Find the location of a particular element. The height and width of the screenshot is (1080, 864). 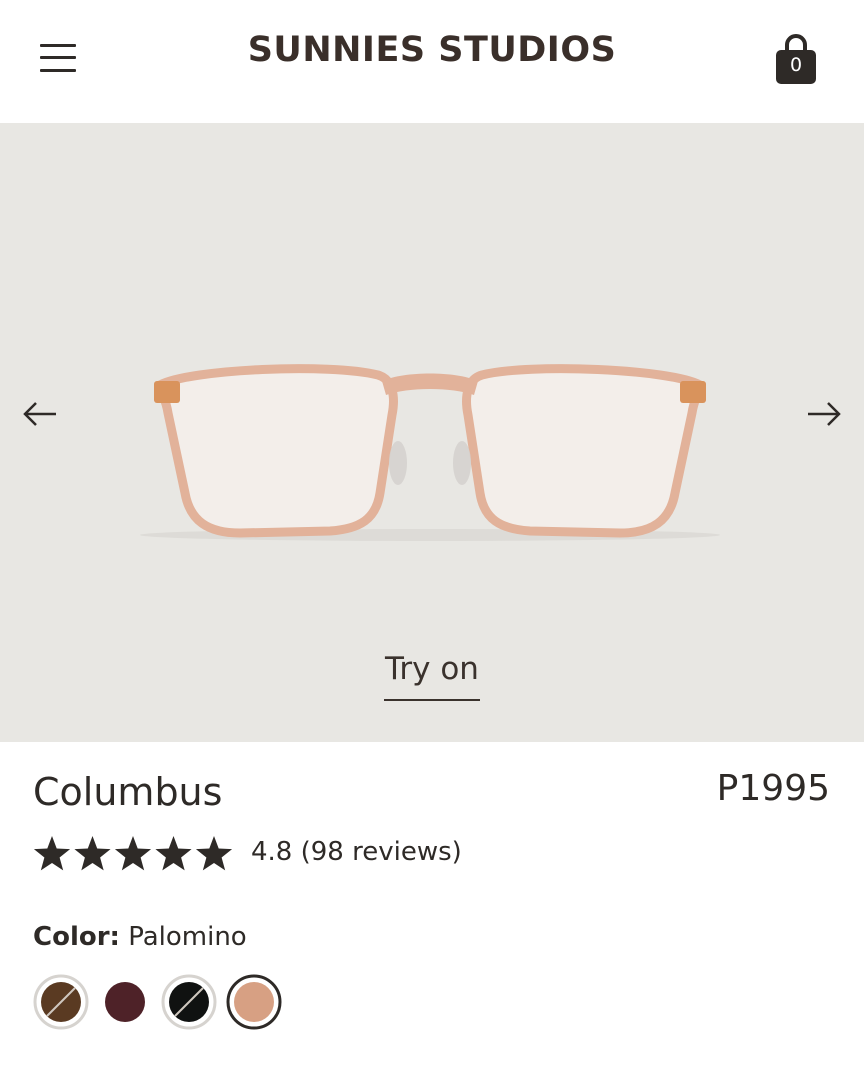

shopping-bag-button: 0 is located at coordinates (796, 60).